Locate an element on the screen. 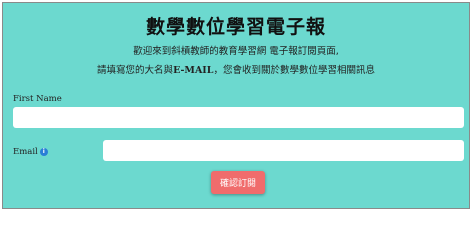  prompt-text-after: ，您會收到關於數學數位學習相關訊息 is located at coordinates (294, 70).